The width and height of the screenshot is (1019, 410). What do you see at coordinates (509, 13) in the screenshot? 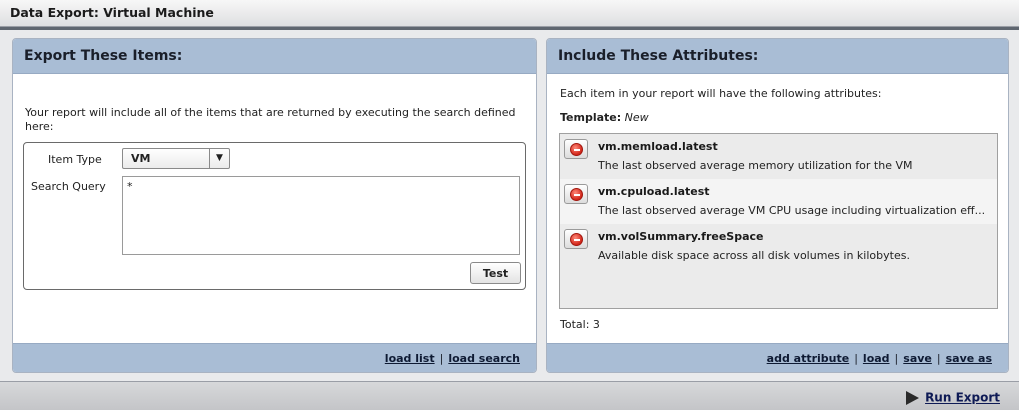
I see `title-bar: Data Export: Virtual Machine` at bounding box center [509, 13].